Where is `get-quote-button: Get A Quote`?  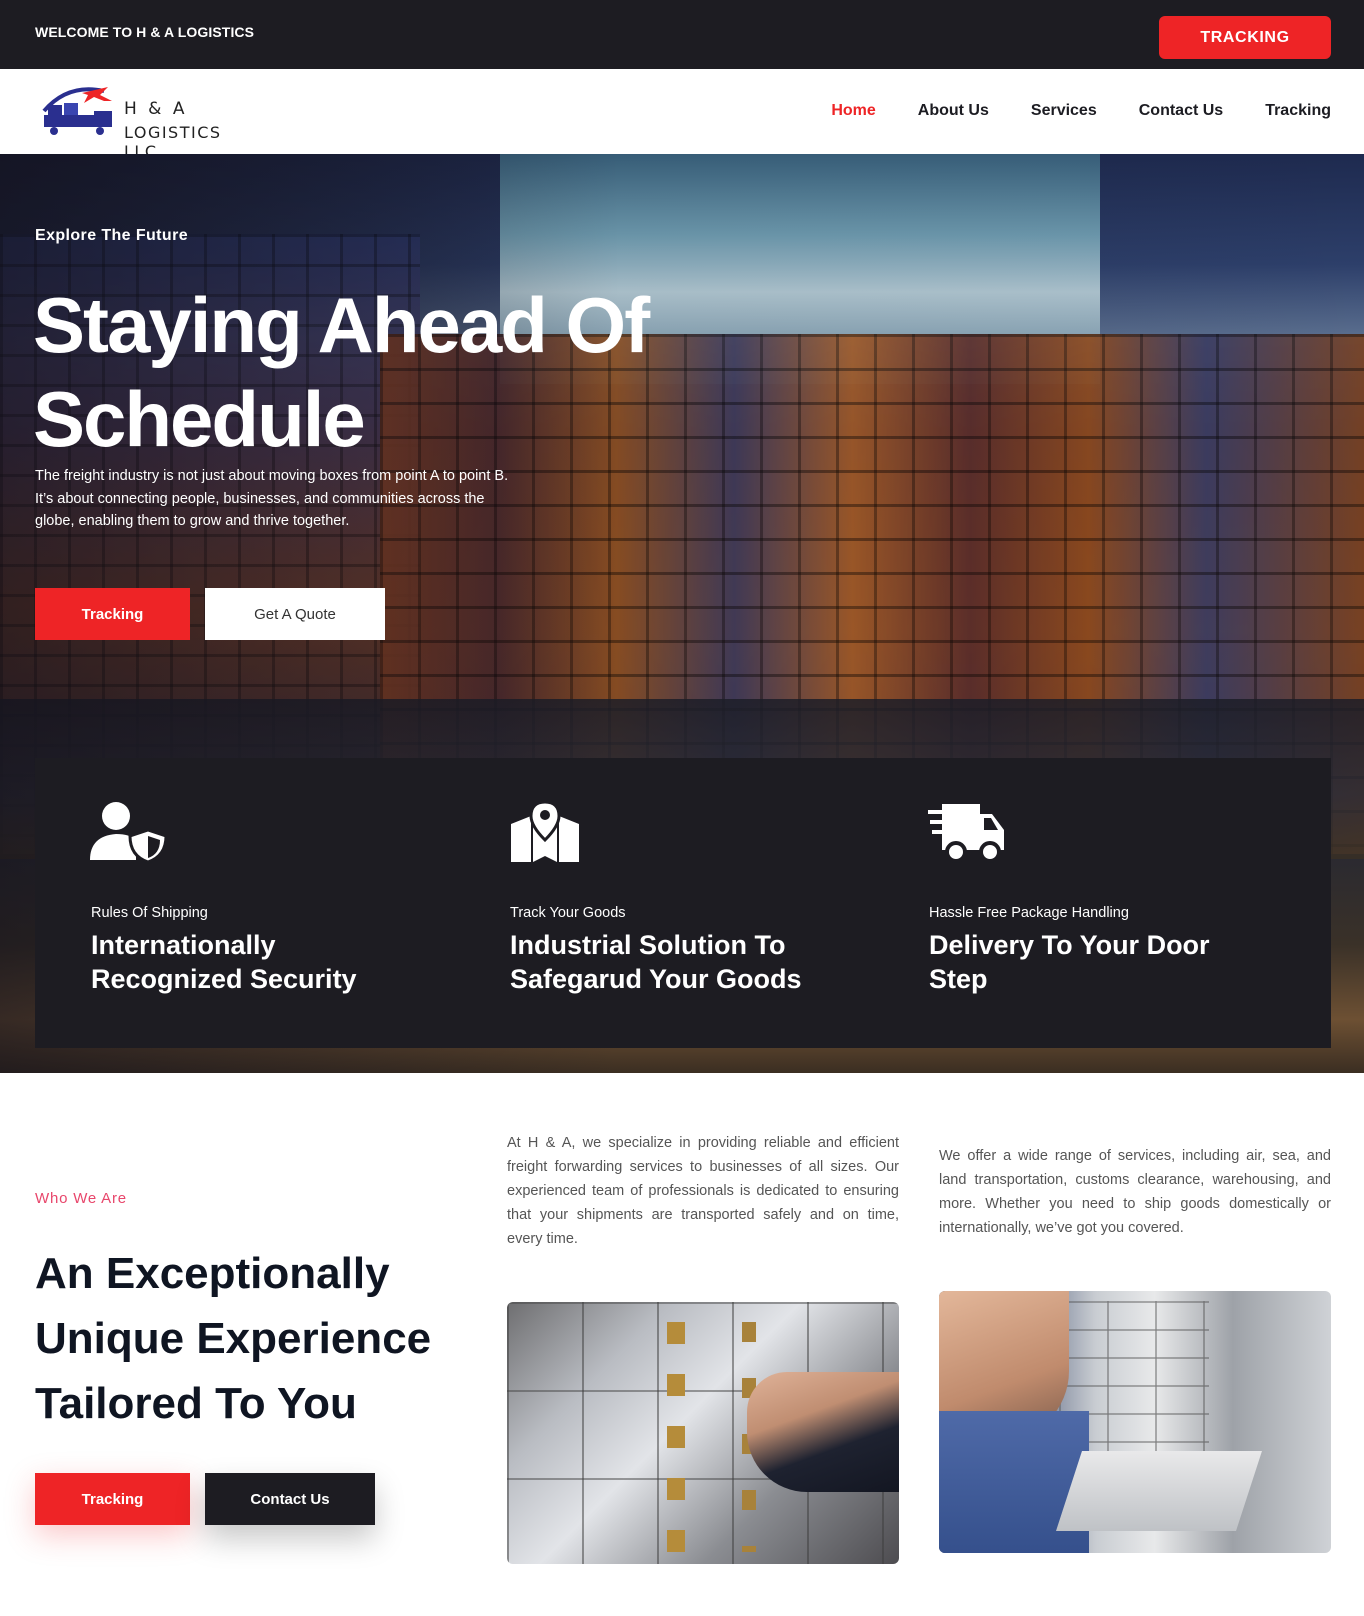
get-quote-button: Get A Quote is located at coordinates (295, 614).